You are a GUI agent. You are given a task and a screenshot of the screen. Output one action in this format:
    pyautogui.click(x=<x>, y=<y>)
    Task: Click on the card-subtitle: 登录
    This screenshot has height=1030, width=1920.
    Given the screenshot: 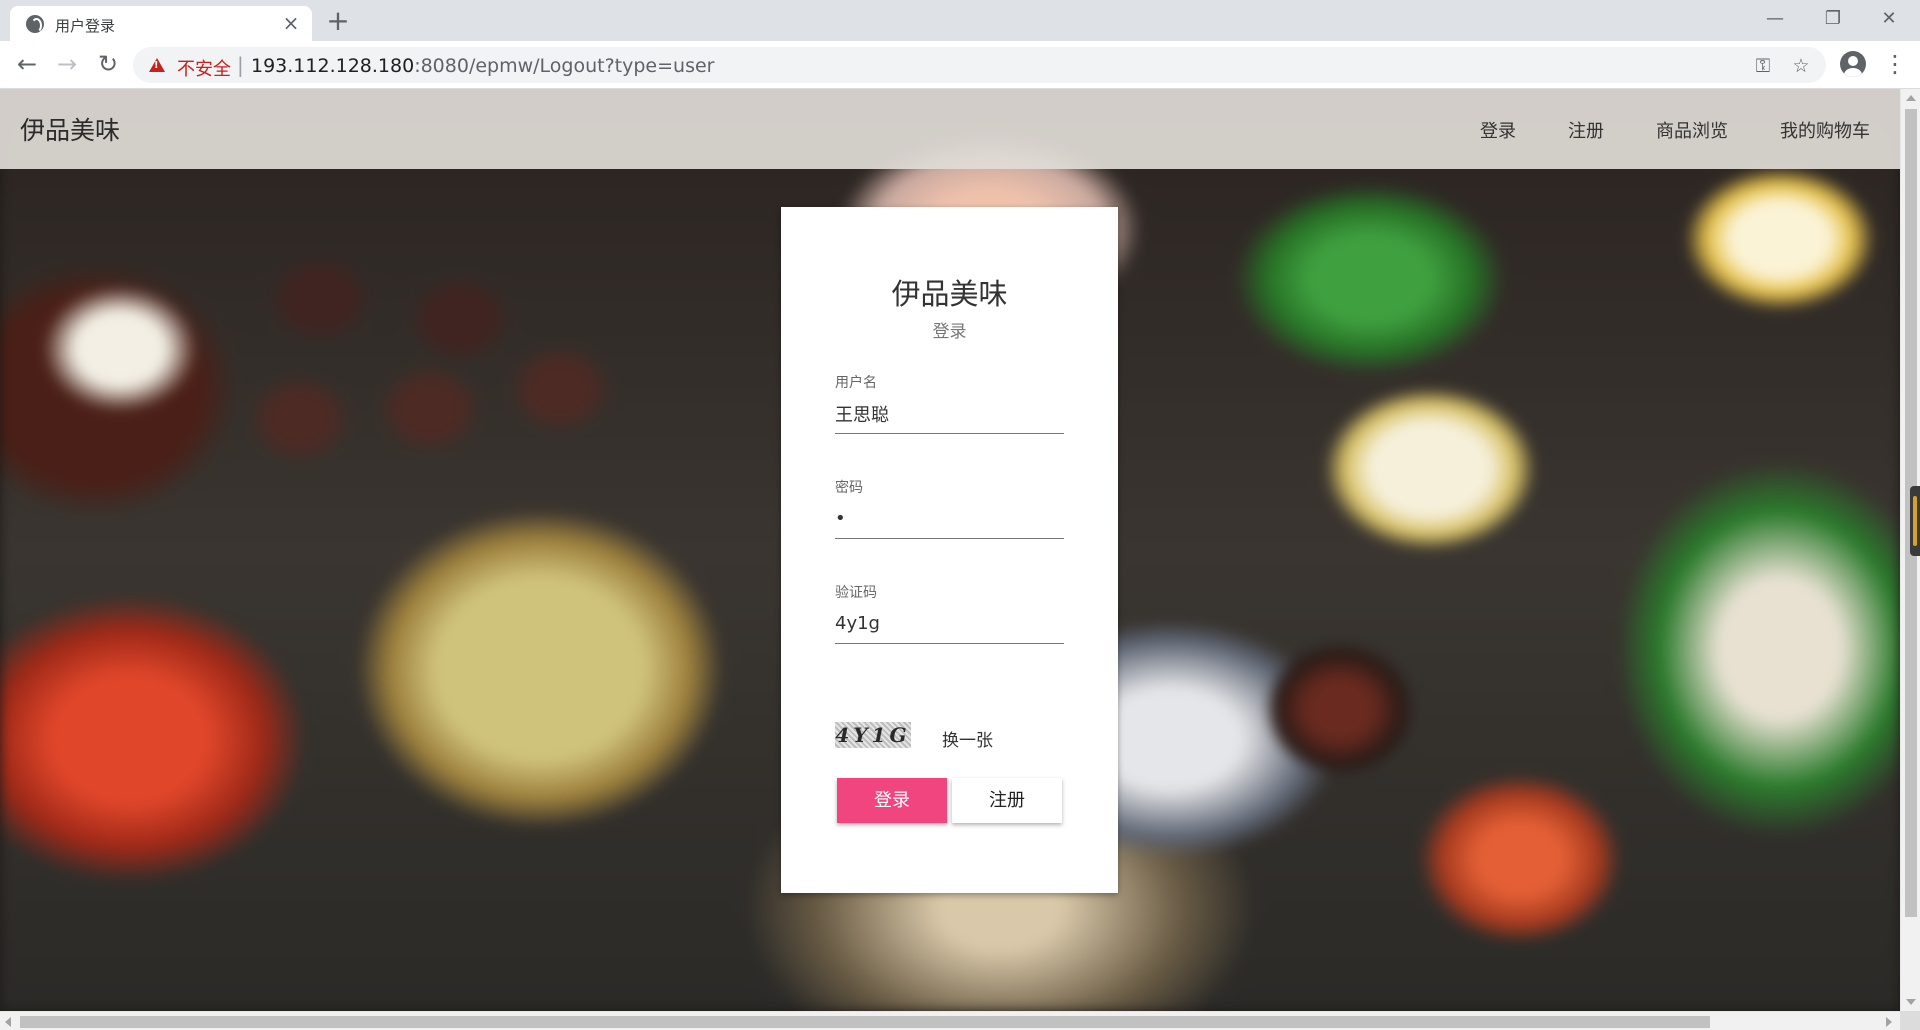 What is the action you would take?
    pyautogui.click(x=949, y=332)
    